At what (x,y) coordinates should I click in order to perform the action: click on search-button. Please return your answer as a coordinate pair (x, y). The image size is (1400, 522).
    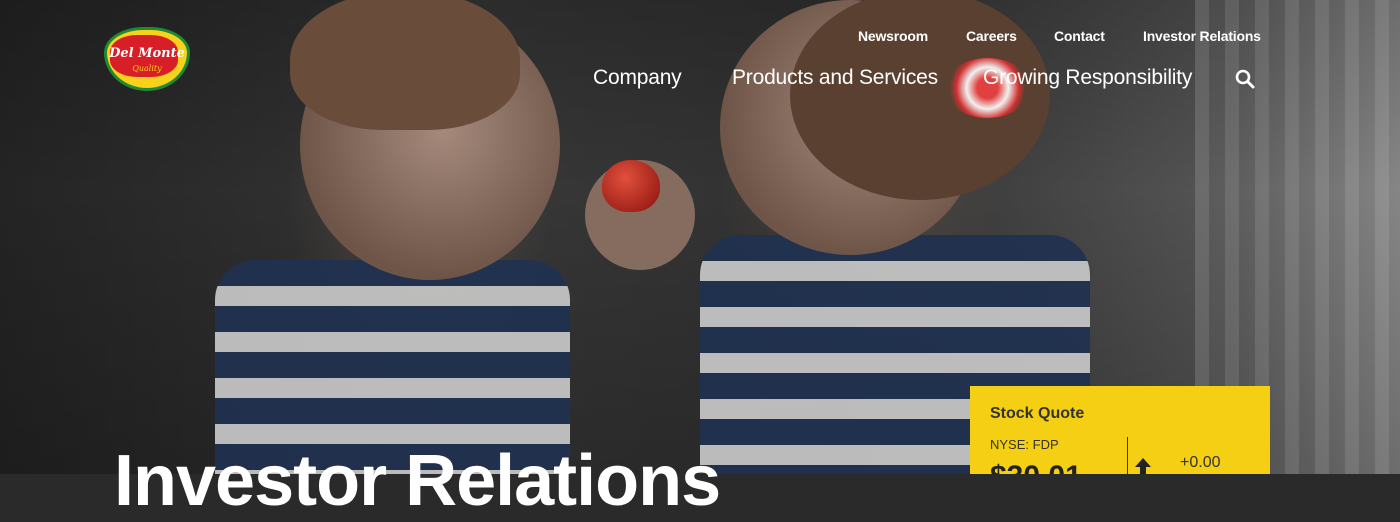
    Looking at the image, I should click on (1245, 79).